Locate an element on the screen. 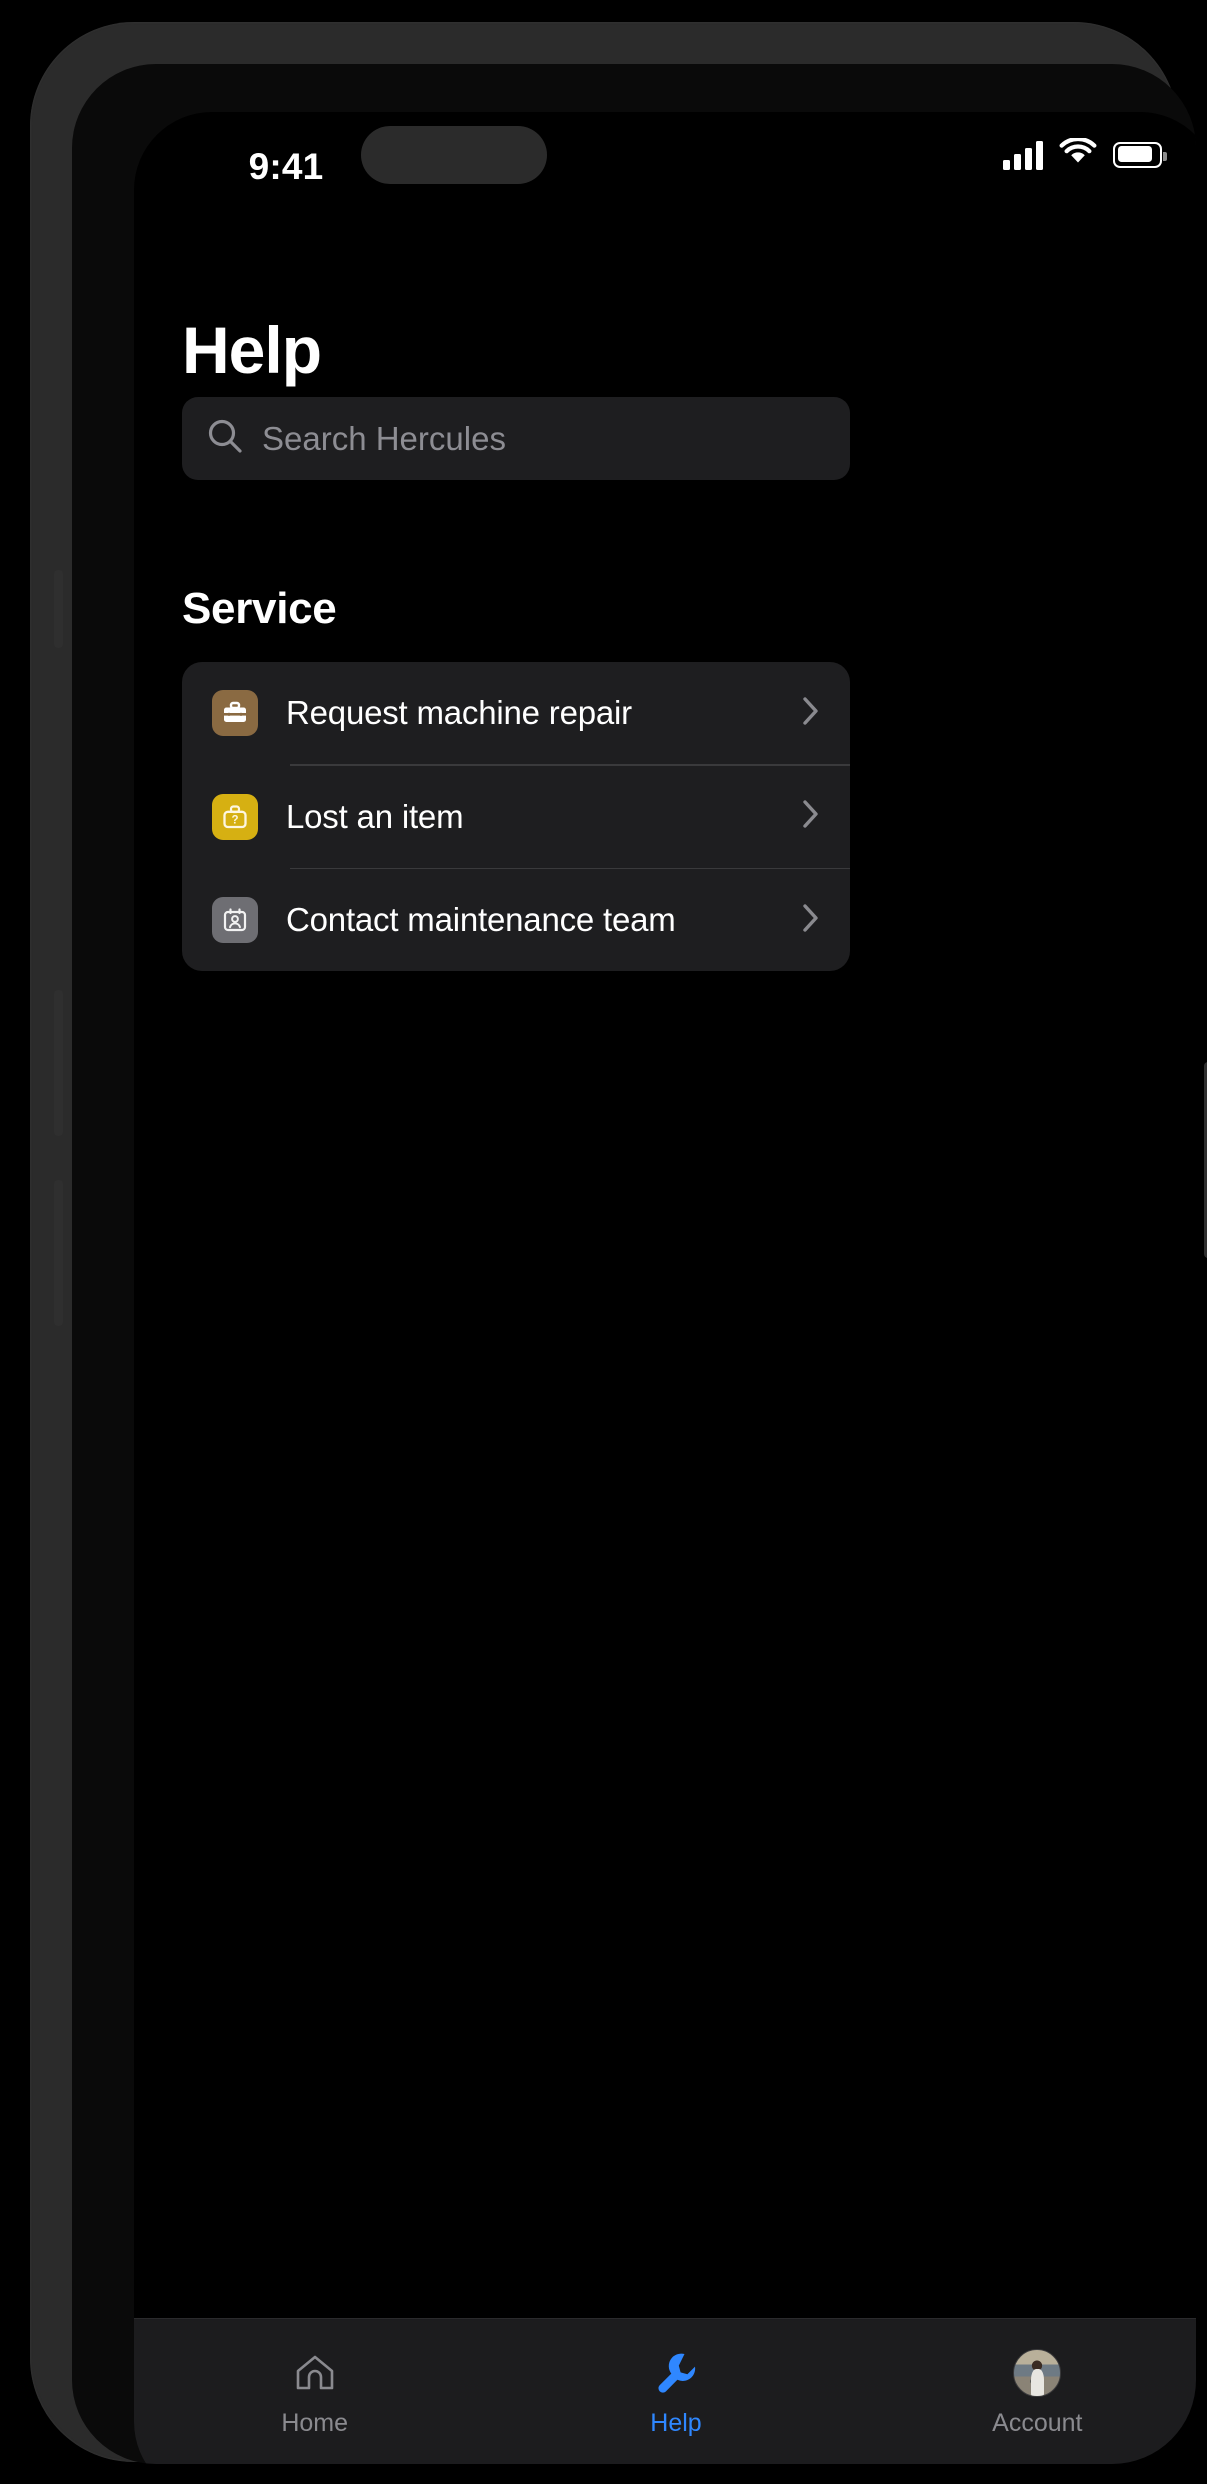  list-item-contact-maintenance-team: Contact maintenance team is located at coordinates (516, 920).